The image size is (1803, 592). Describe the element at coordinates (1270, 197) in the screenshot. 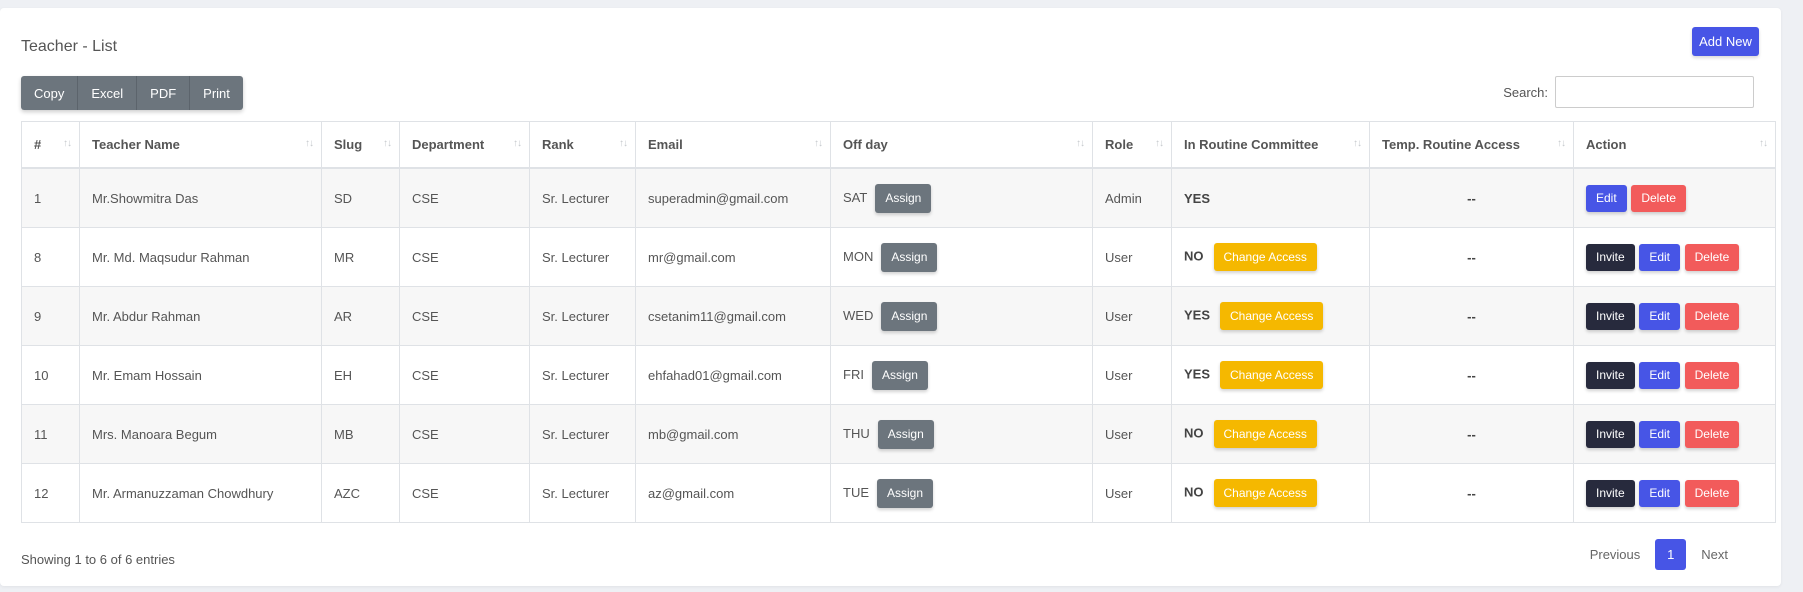

I see `routine-committee-cell: YES` at that location.